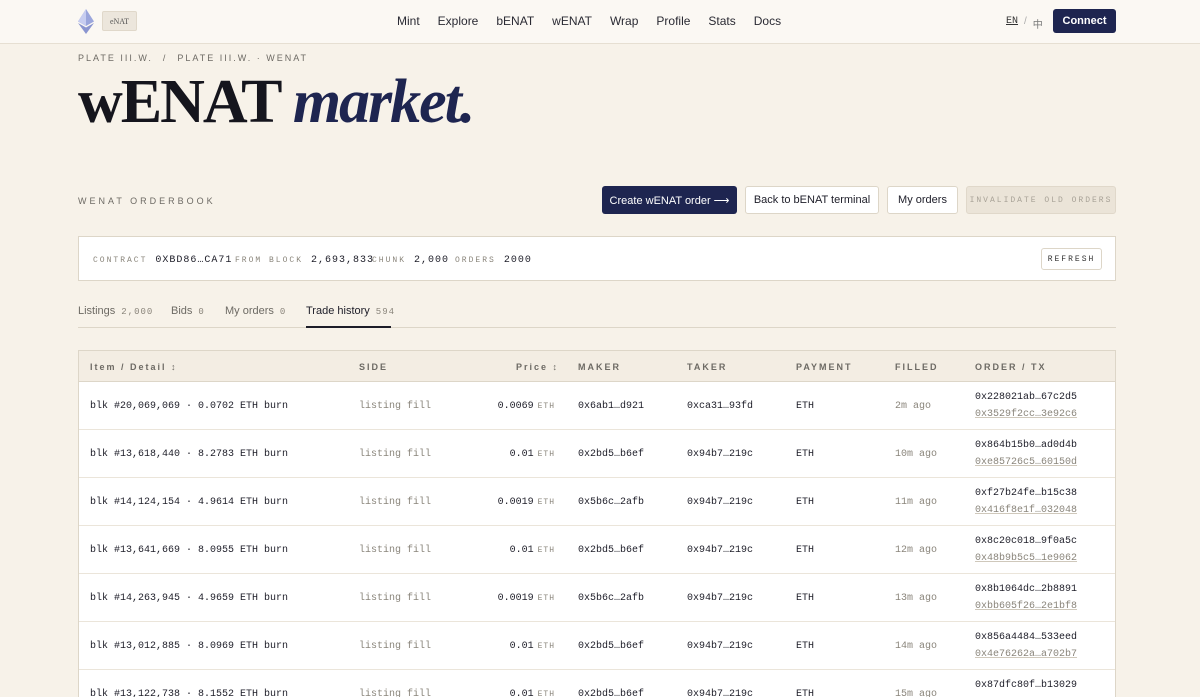  What do you see at coordinates (916, 454) in the screenshot?
I see `row-filled: 10m ago` at bounding box center [916, 454].